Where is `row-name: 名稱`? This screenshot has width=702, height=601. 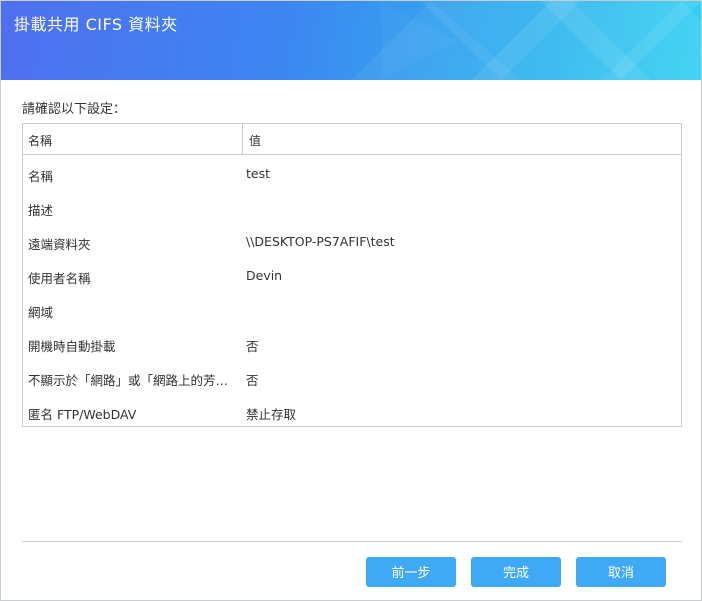
row-name: 名稱 is located at coordinates (41, 176).